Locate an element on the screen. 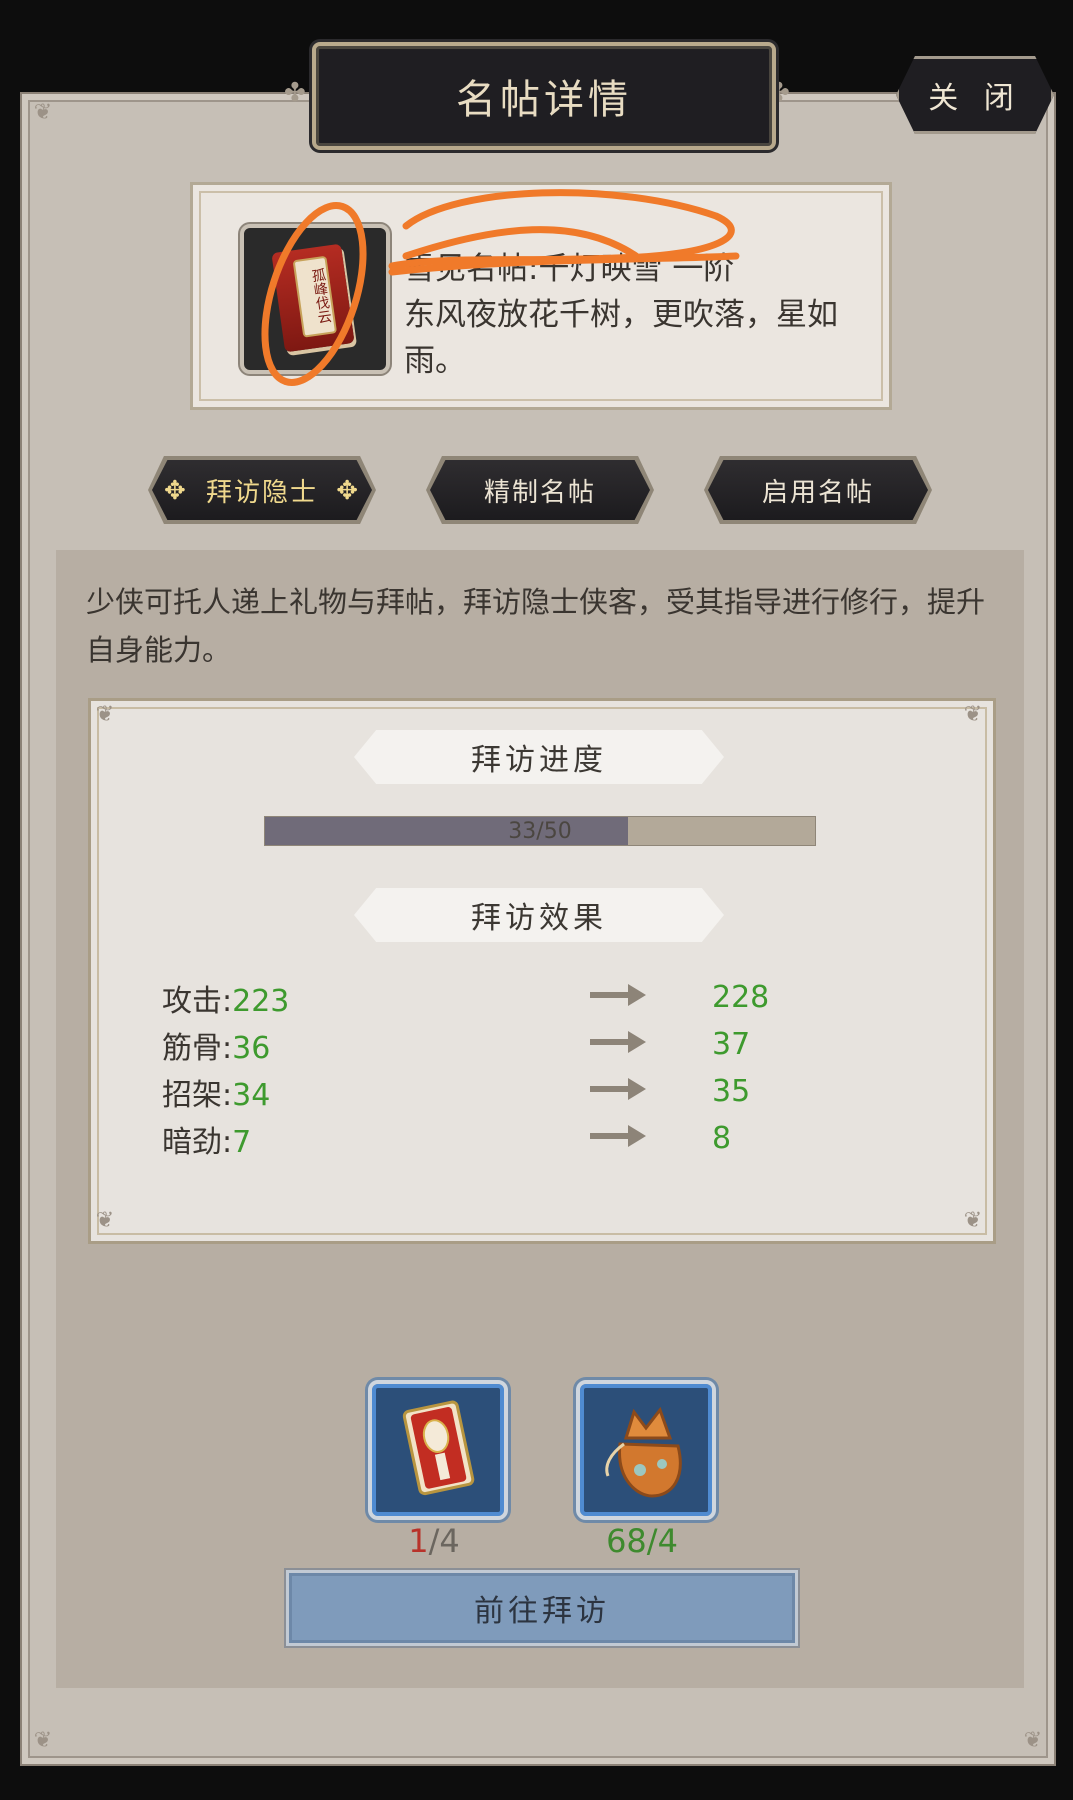 This screenshot has height=1800, width=1073. tab-label: 拜访隐士 is located at coordinates (261, 492).